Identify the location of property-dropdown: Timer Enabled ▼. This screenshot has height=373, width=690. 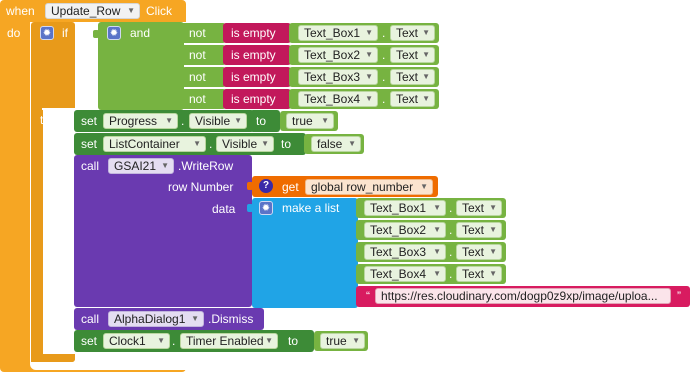
(229, 341).